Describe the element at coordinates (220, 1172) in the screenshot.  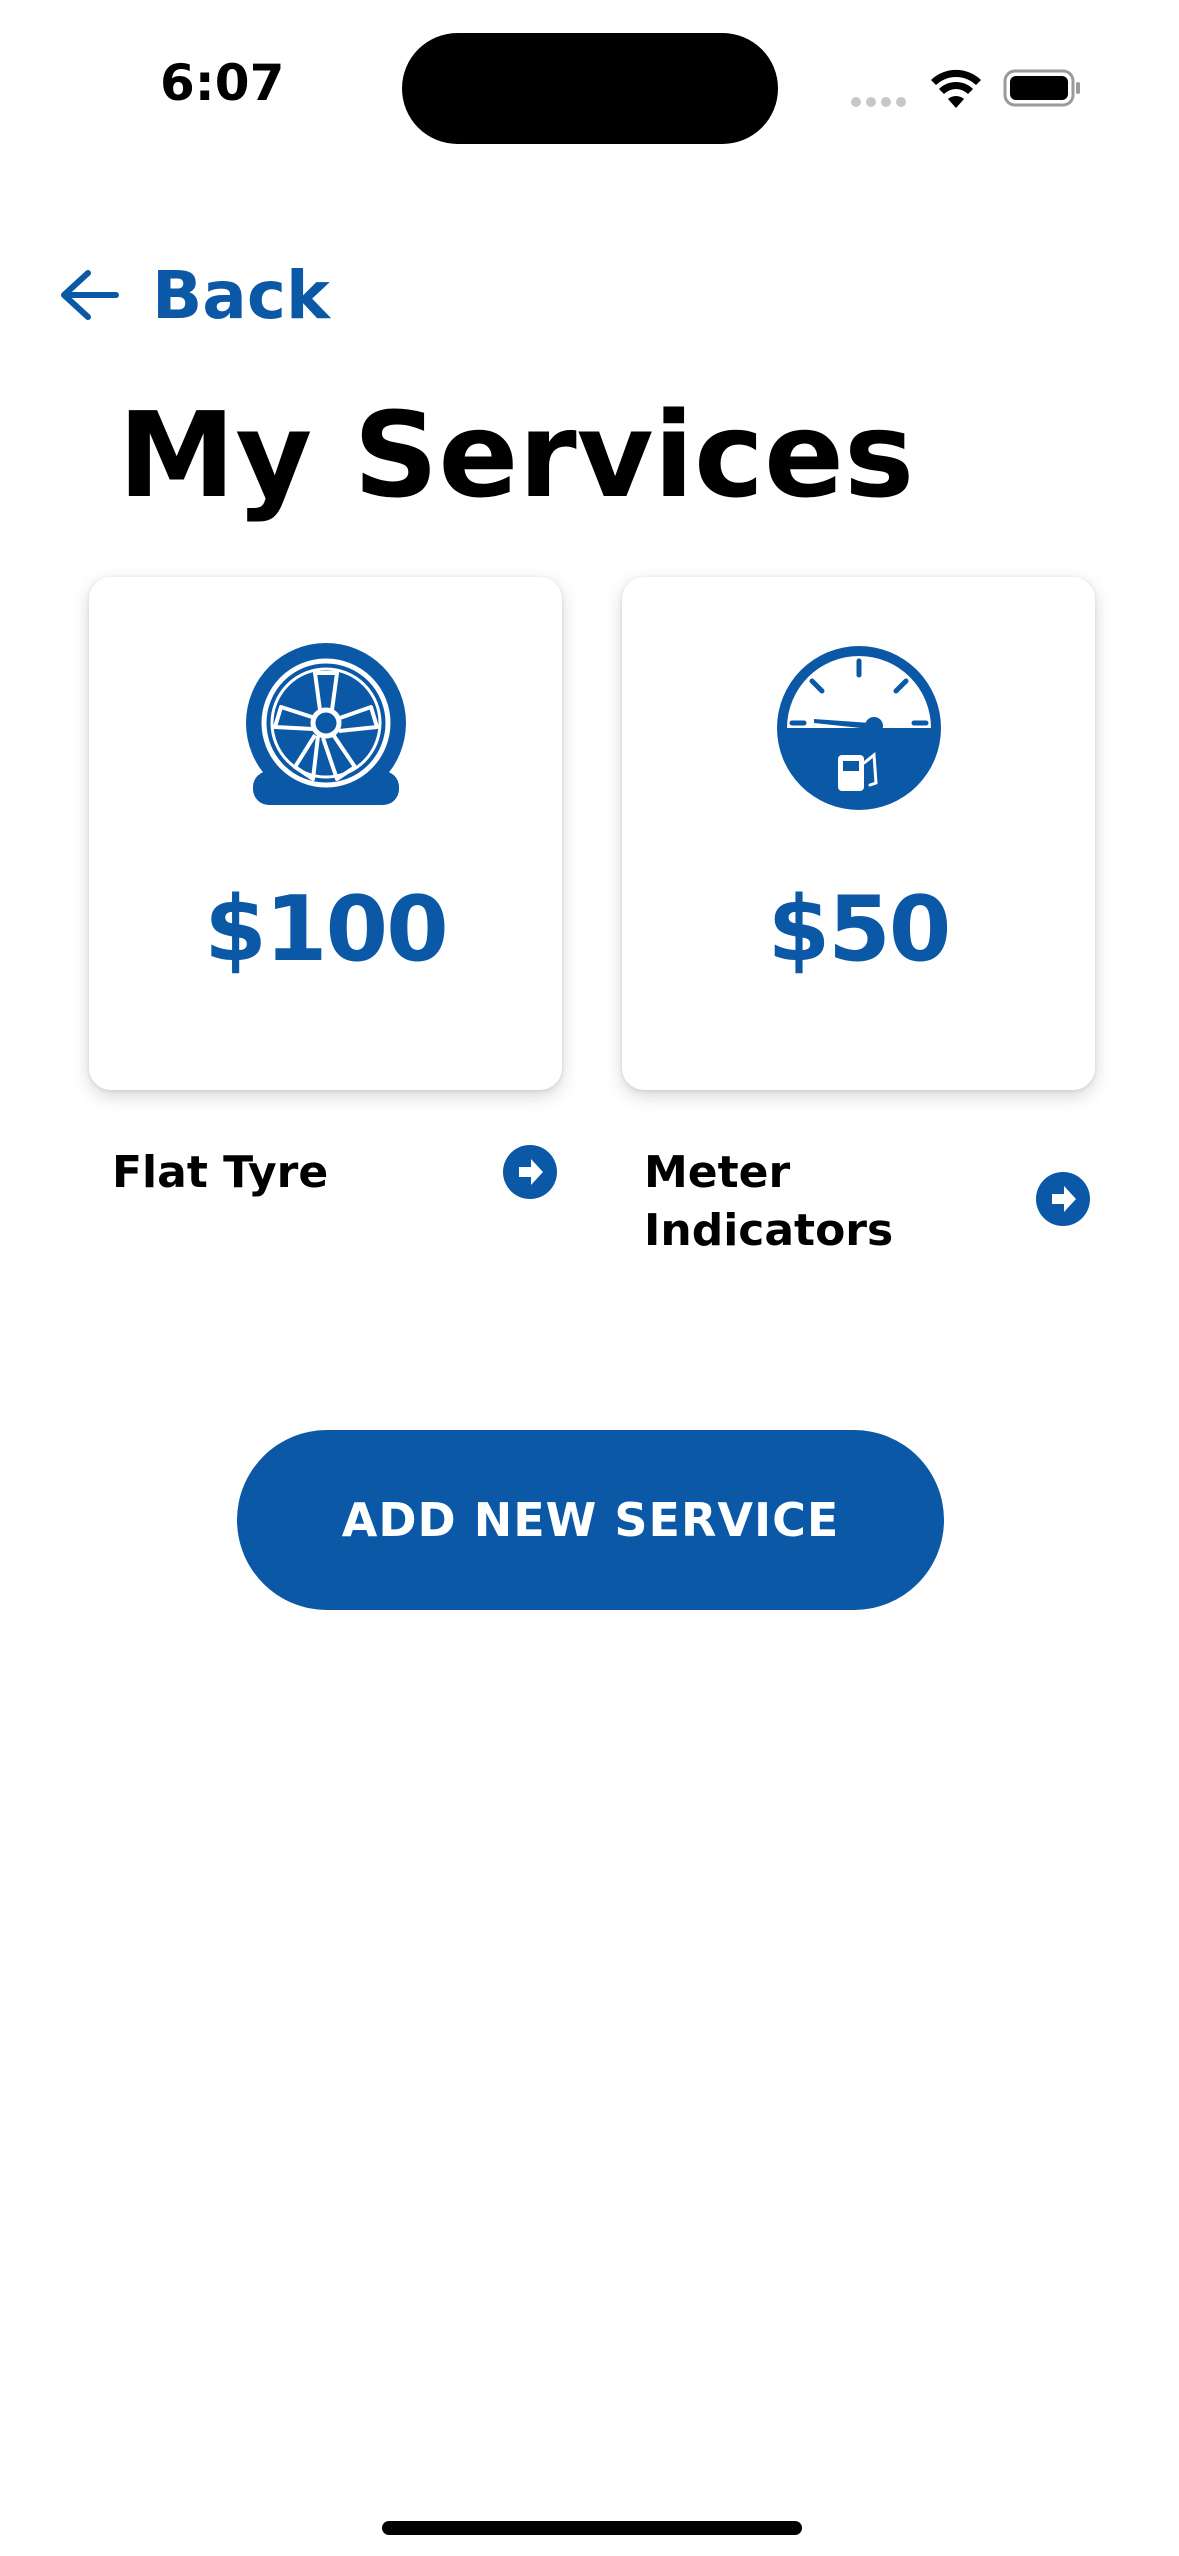
I see `service-name: Flat Tyre` at that location.